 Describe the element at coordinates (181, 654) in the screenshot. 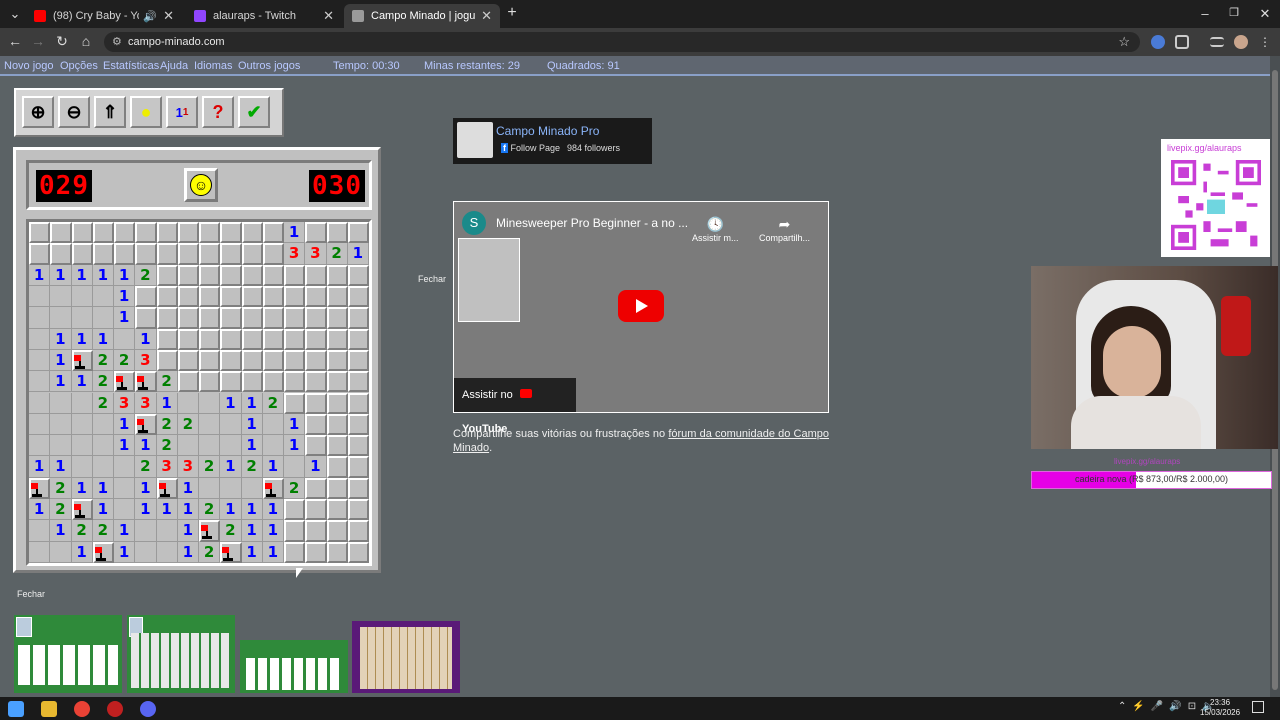

I see `spider-solitaire-thumbnail` at that location.